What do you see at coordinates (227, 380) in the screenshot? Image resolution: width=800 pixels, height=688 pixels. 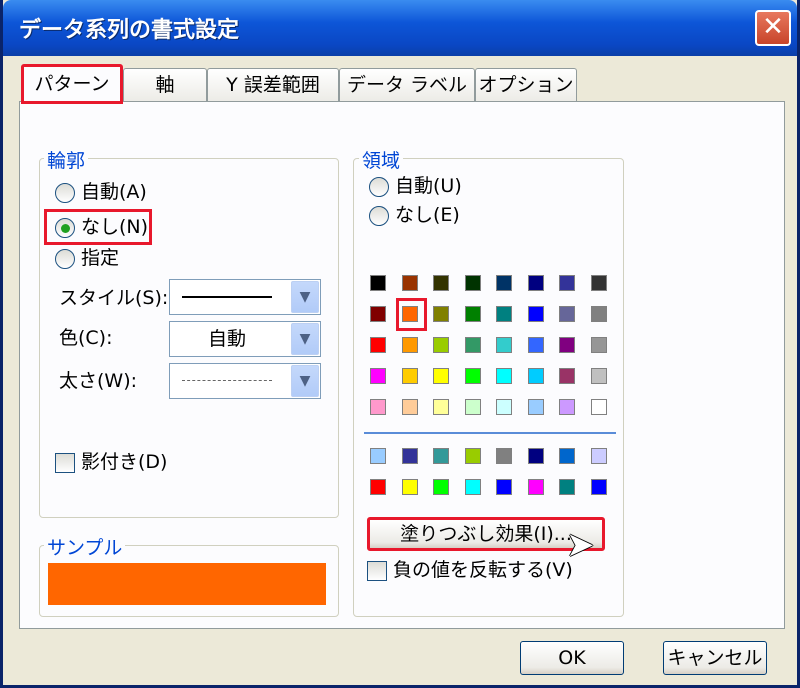 I see `line-weight-preview` at bounding box center [227, 380].